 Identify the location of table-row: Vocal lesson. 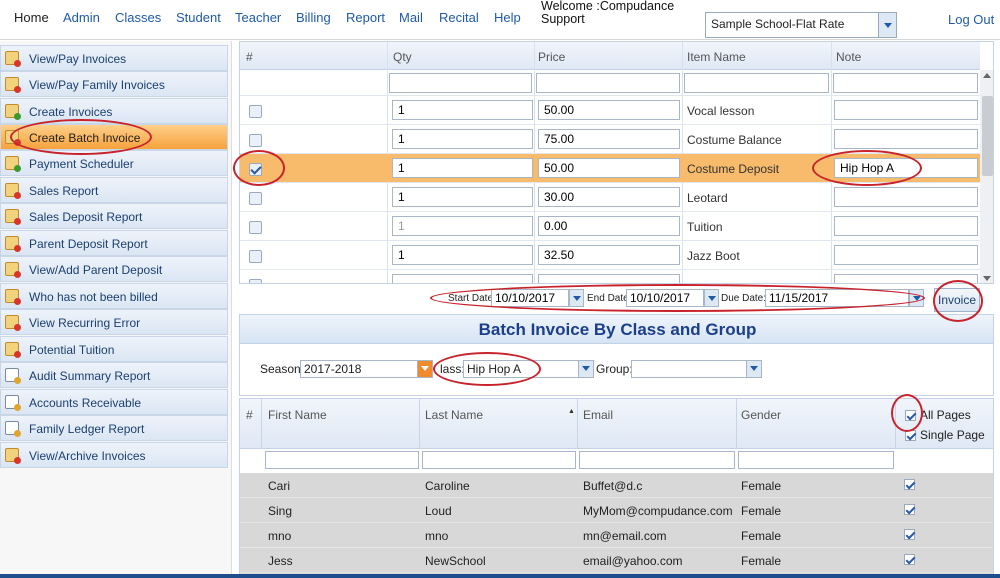
(610, 110).